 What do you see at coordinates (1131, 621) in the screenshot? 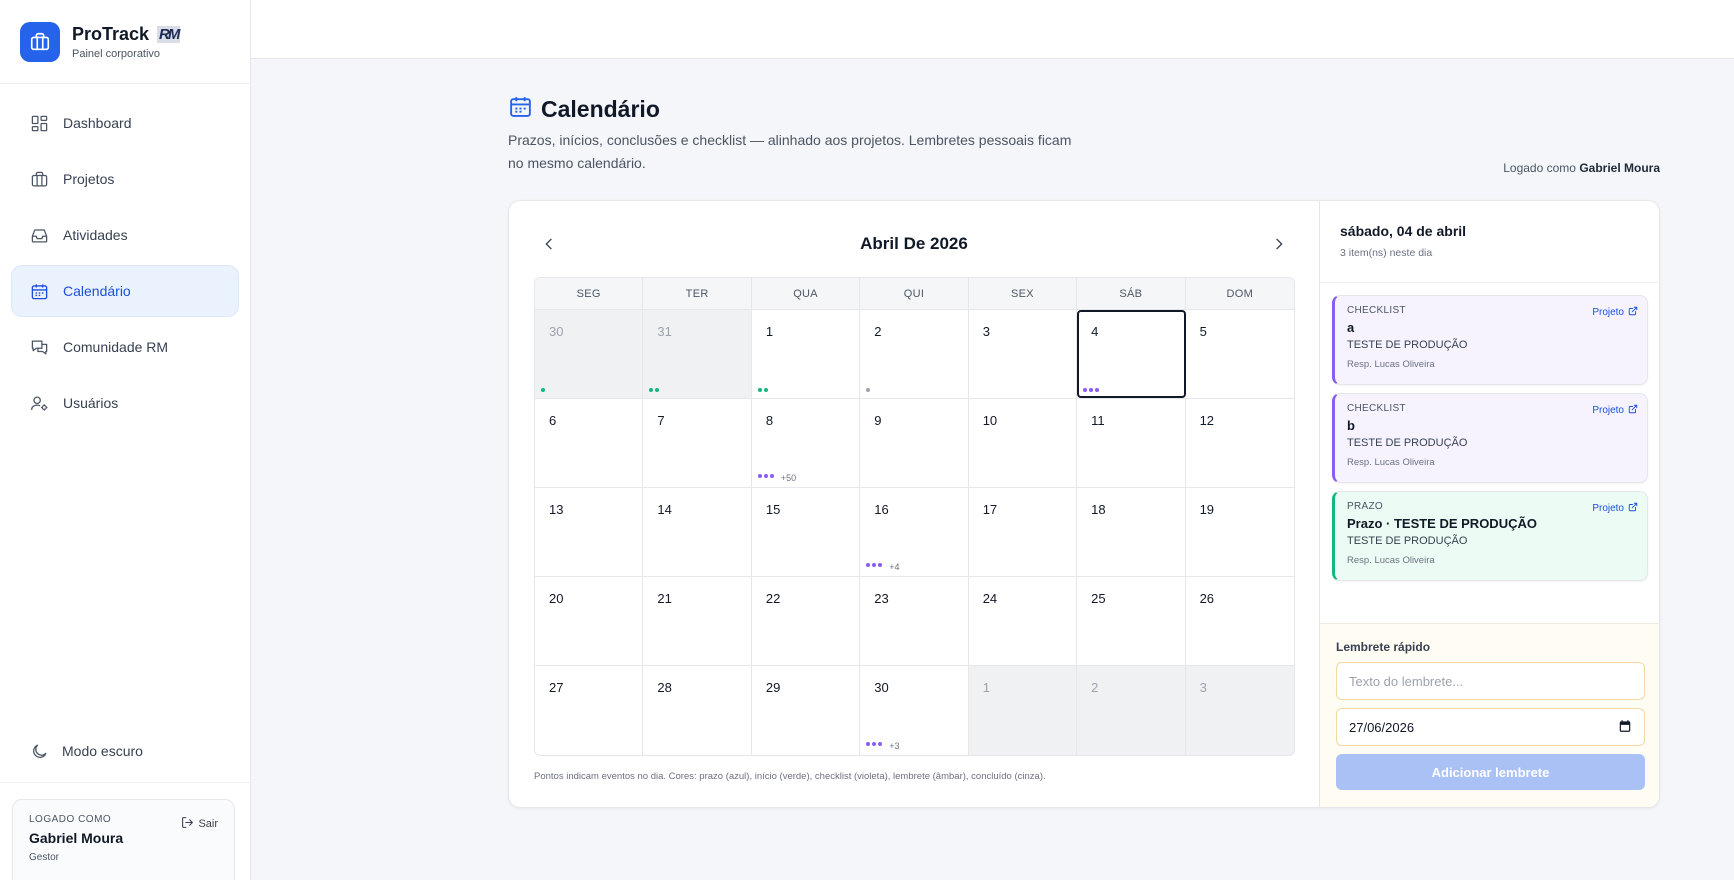
I see `calendar-day: 25` at bounding box center [1131, 621].